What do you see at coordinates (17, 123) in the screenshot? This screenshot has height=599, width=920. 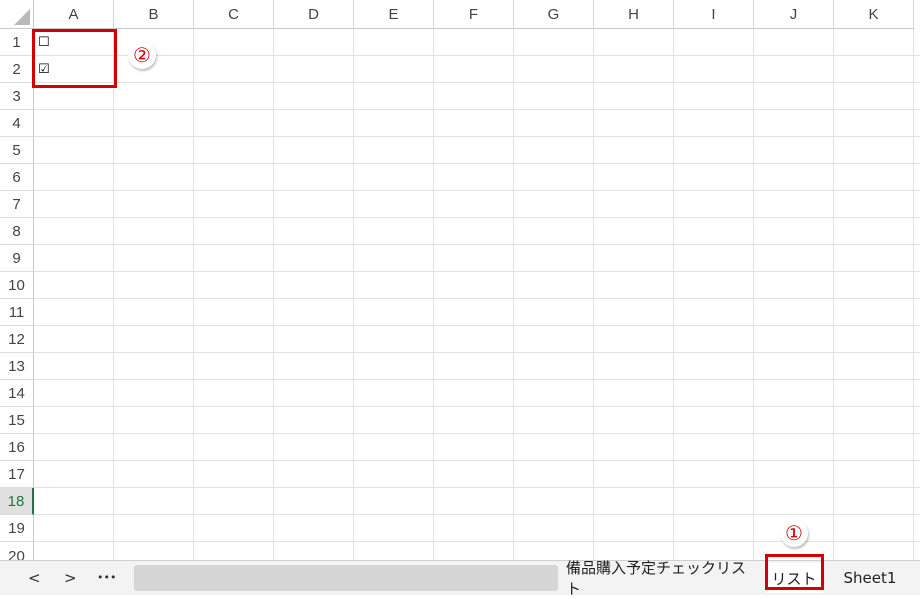 I see `row-header-4: 4` at bounding box center [17, 123].